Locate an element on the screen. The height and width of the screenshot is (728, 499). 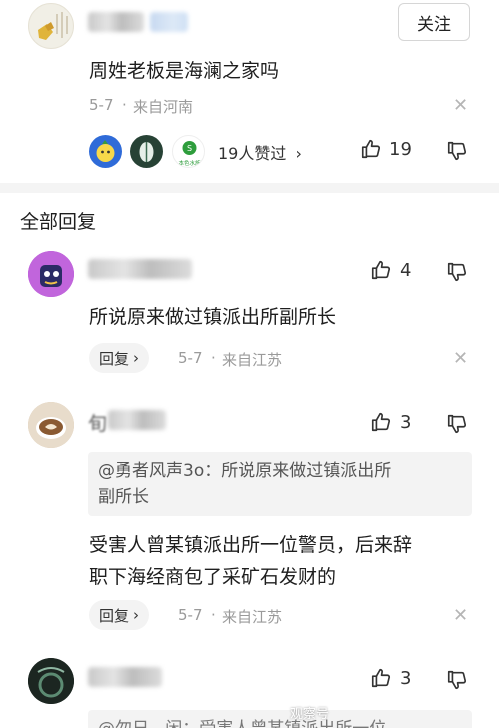
reply-3-quote-partial: @勿日...闲：受害人曾某镇派出所一位 is located at coordinates (280, 719).